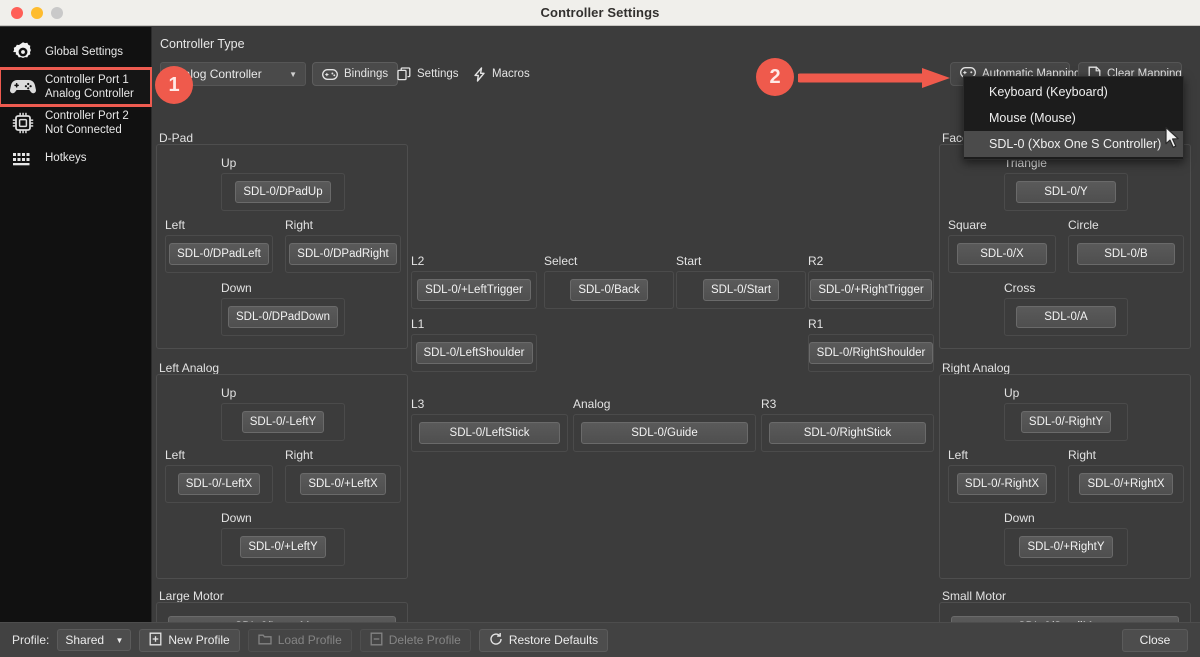  What do you see at coordinates (75, 52) in the screenshot?
I see `sidebar-item-global-settings: Global Settings` at bounding box center [75, 52].